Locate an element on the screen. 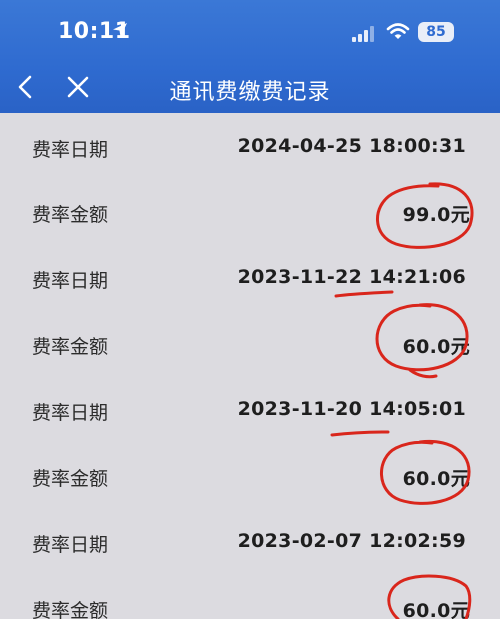  rate-date-value: 2024-04-25 18:00:31 is located at coordinates (351, 146).